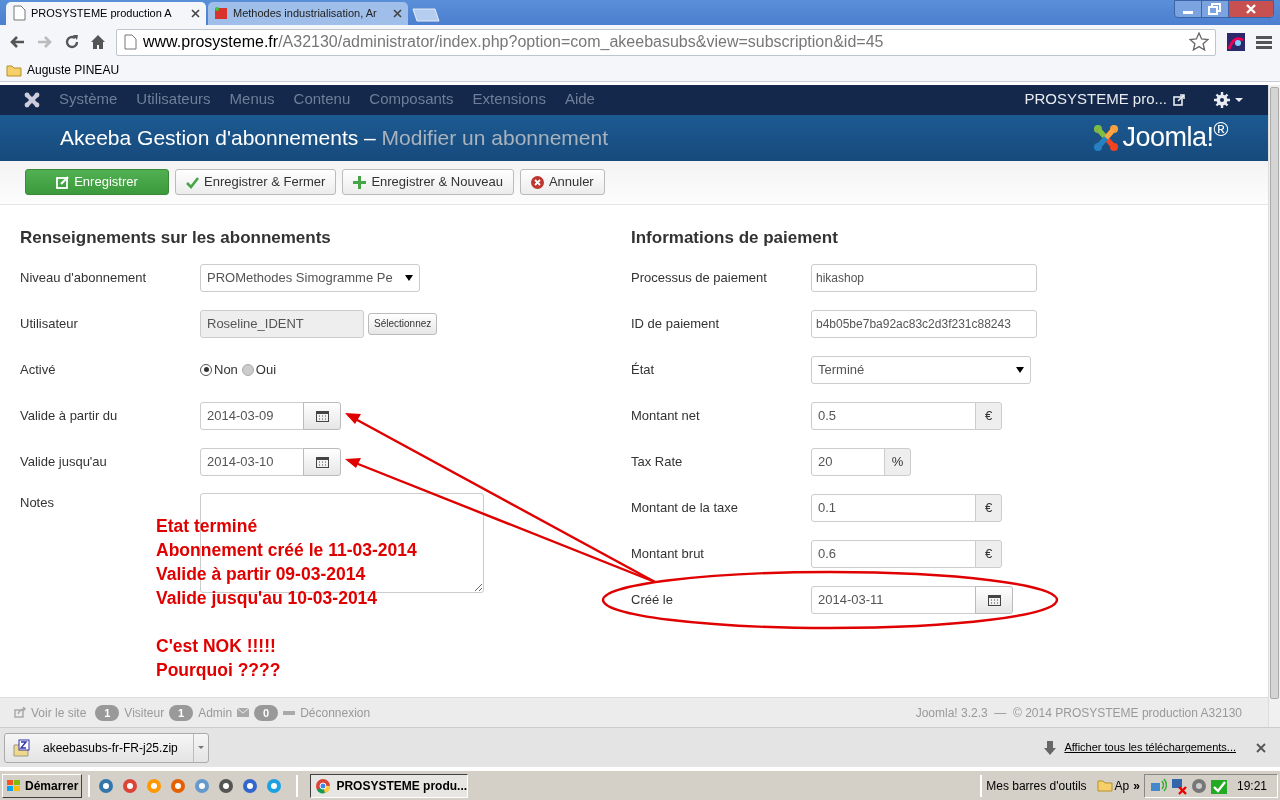  I want to click on annotation-text: Pourquoi ????, so click(219, 670).